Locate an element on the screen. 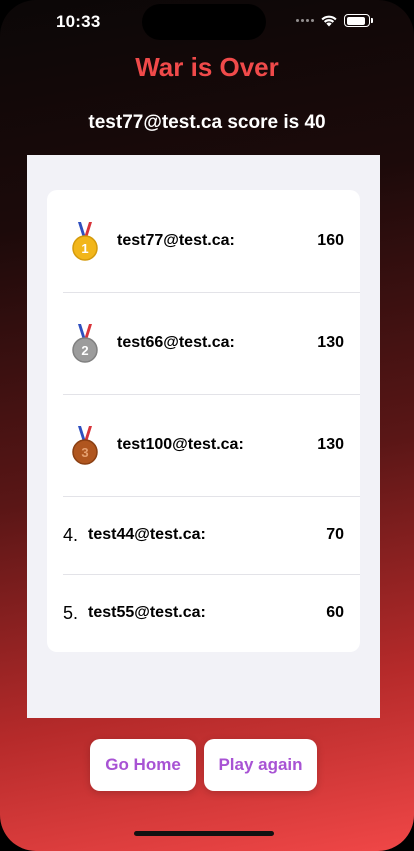 This screenshot has height=851, width=414. leaderboard-row: 2 test66@test.ca: 130 is located at coordinates (203, 343).